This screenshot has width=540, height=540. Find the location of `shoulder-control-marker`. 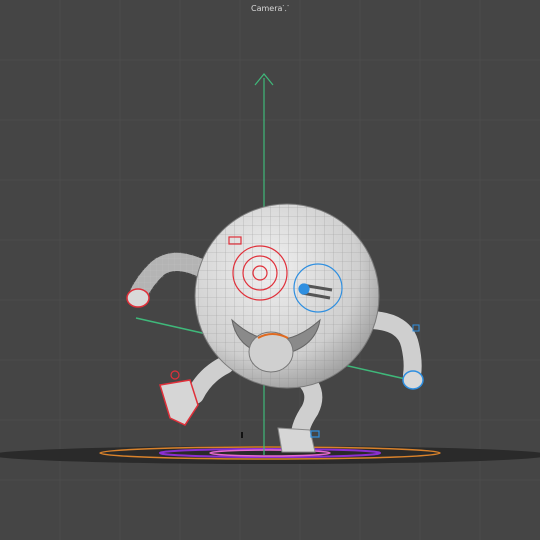

shoulder-control-marker is located at coordinates (416, 328).